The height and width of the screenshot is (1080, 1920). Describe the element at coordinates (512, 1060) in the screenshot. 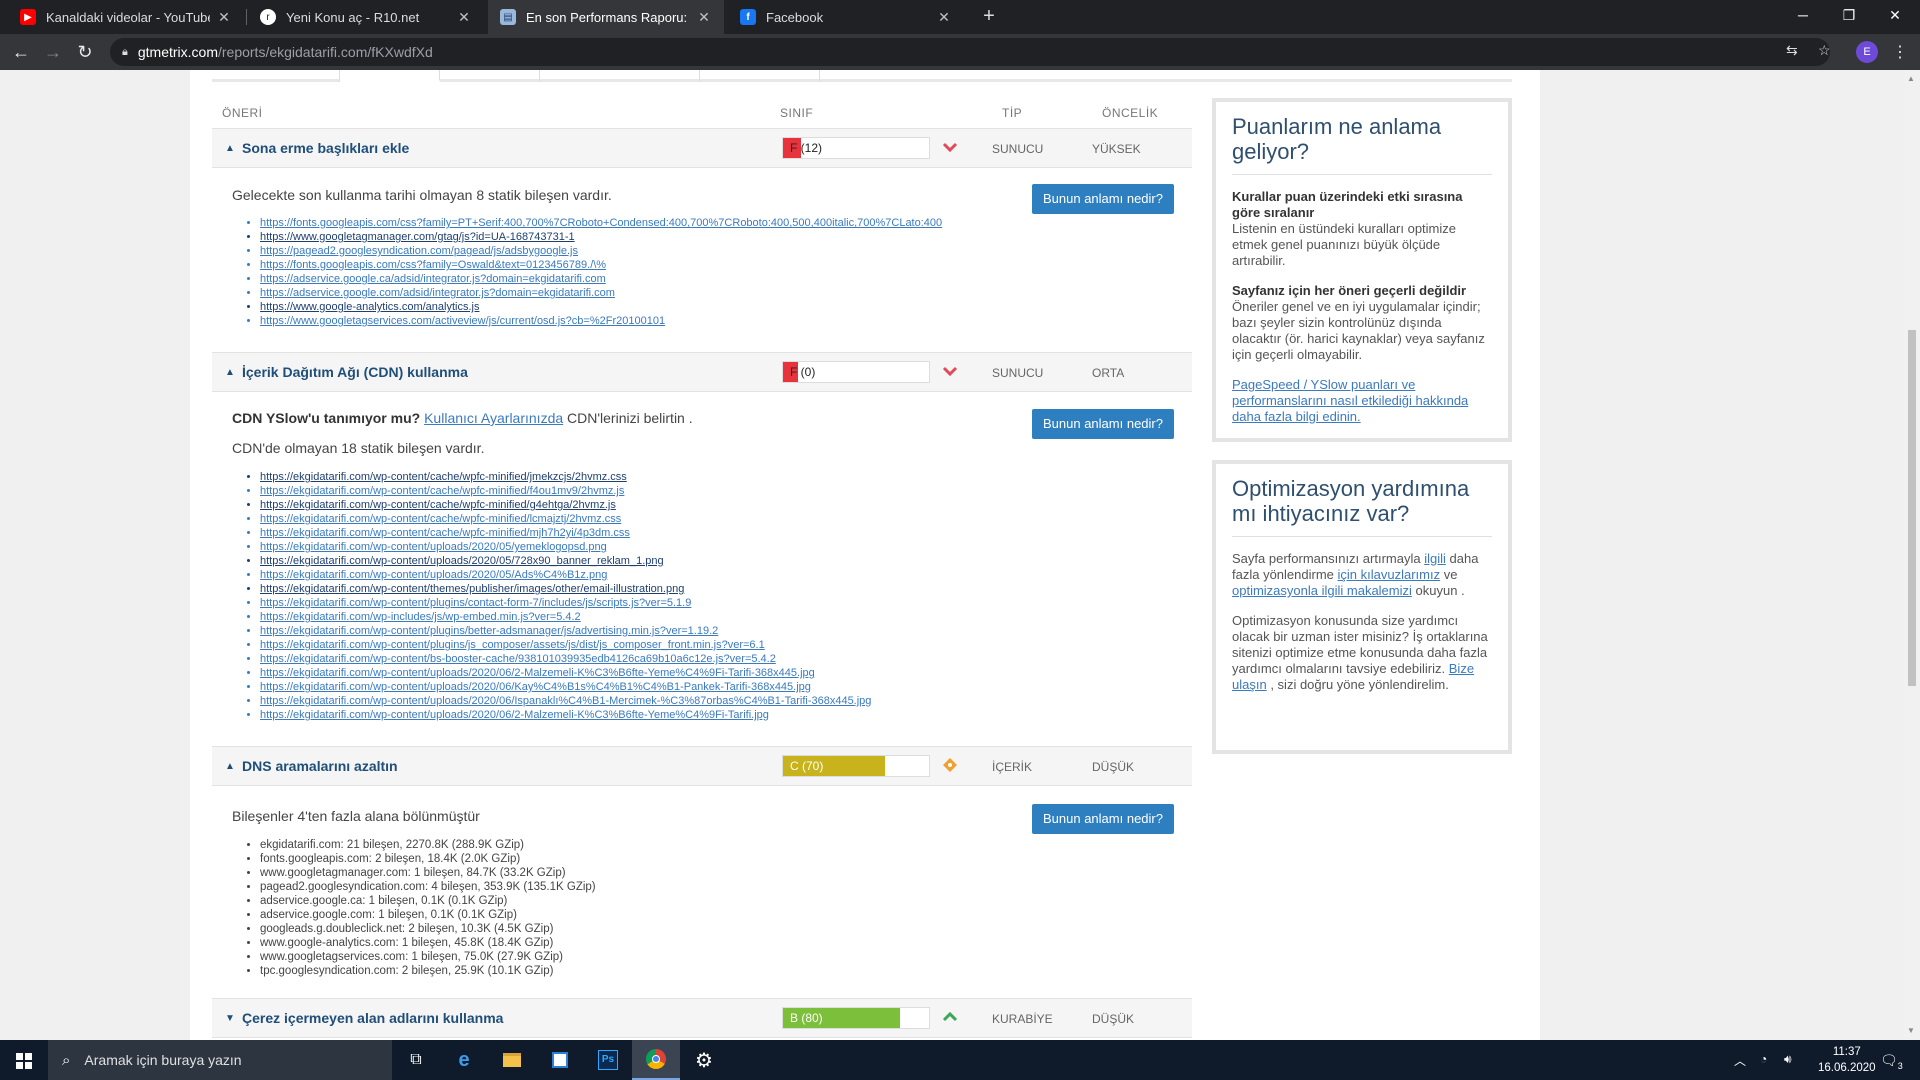

I see `file-explorer-icon` at that location.